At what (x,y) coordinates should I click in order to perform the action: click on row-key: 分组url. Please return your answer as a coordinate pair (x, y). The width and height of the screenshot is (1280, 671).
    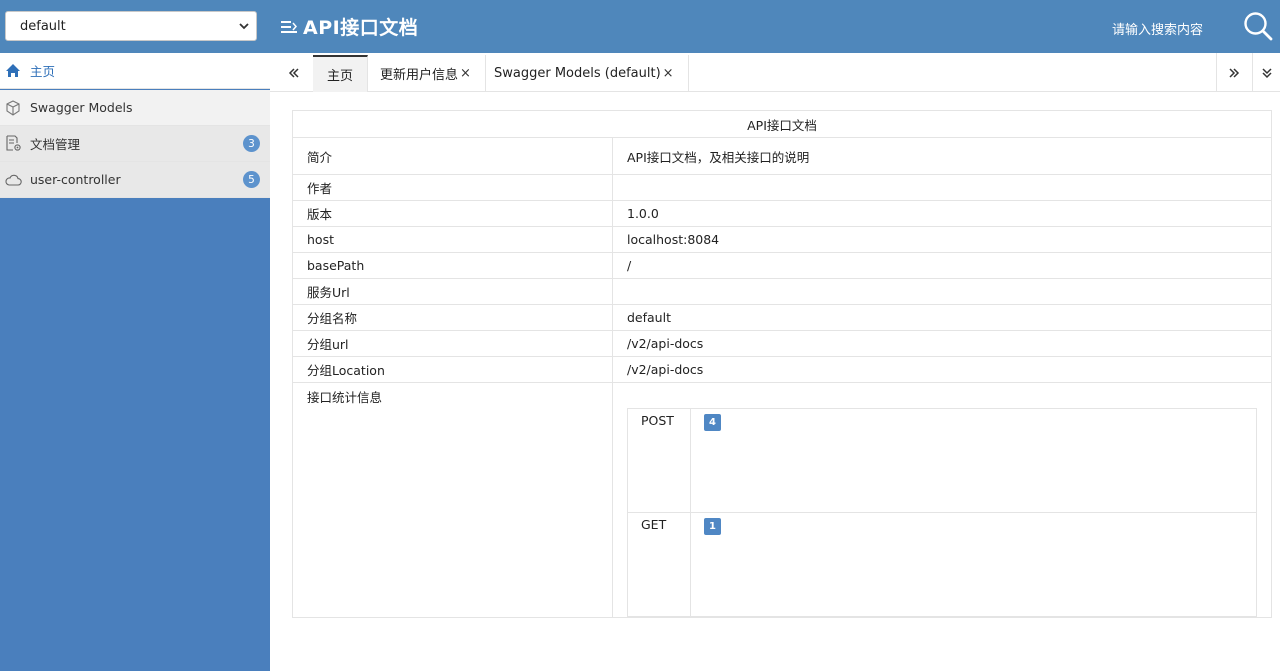
    Looking at the image, I should click on (452, 343).